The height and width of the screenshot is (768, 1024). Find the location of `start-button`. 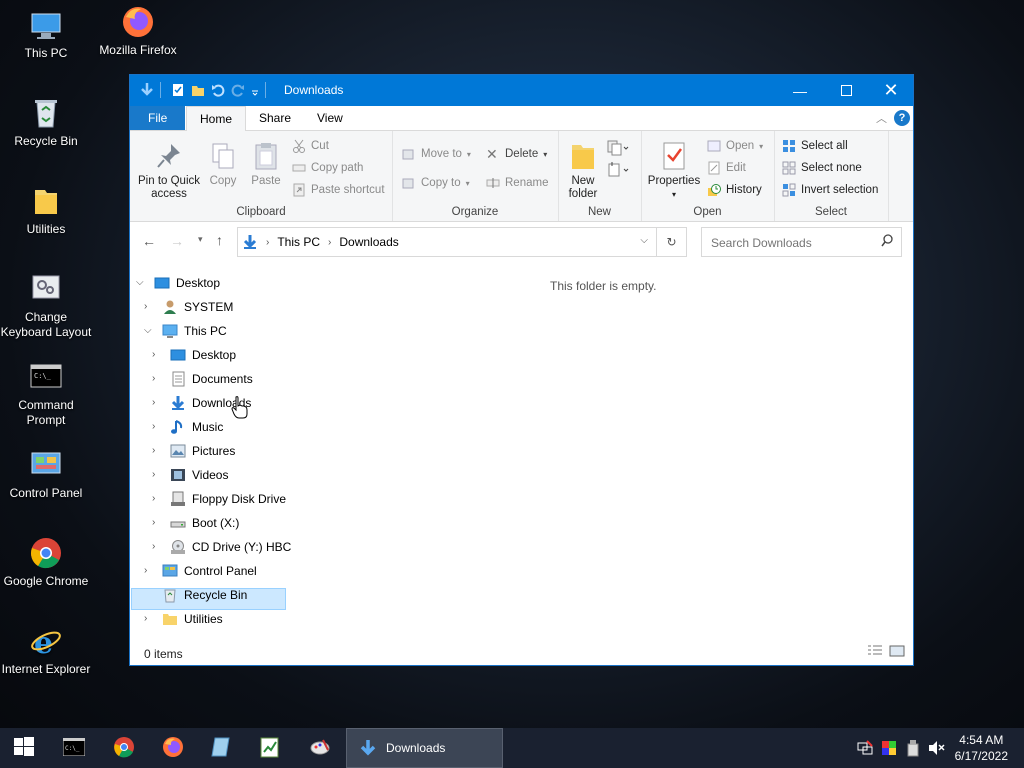

start-button is located at coordinates (24, 748).